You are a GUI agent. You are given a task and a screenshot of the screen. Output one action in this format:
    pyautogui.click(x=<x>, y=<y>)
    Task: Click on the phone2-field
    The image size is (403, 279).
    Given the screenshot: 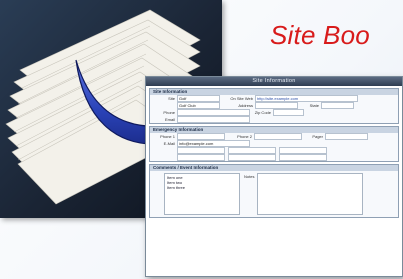 What is the action you would take?
    pyautogui.click(x=278, y=136)
    